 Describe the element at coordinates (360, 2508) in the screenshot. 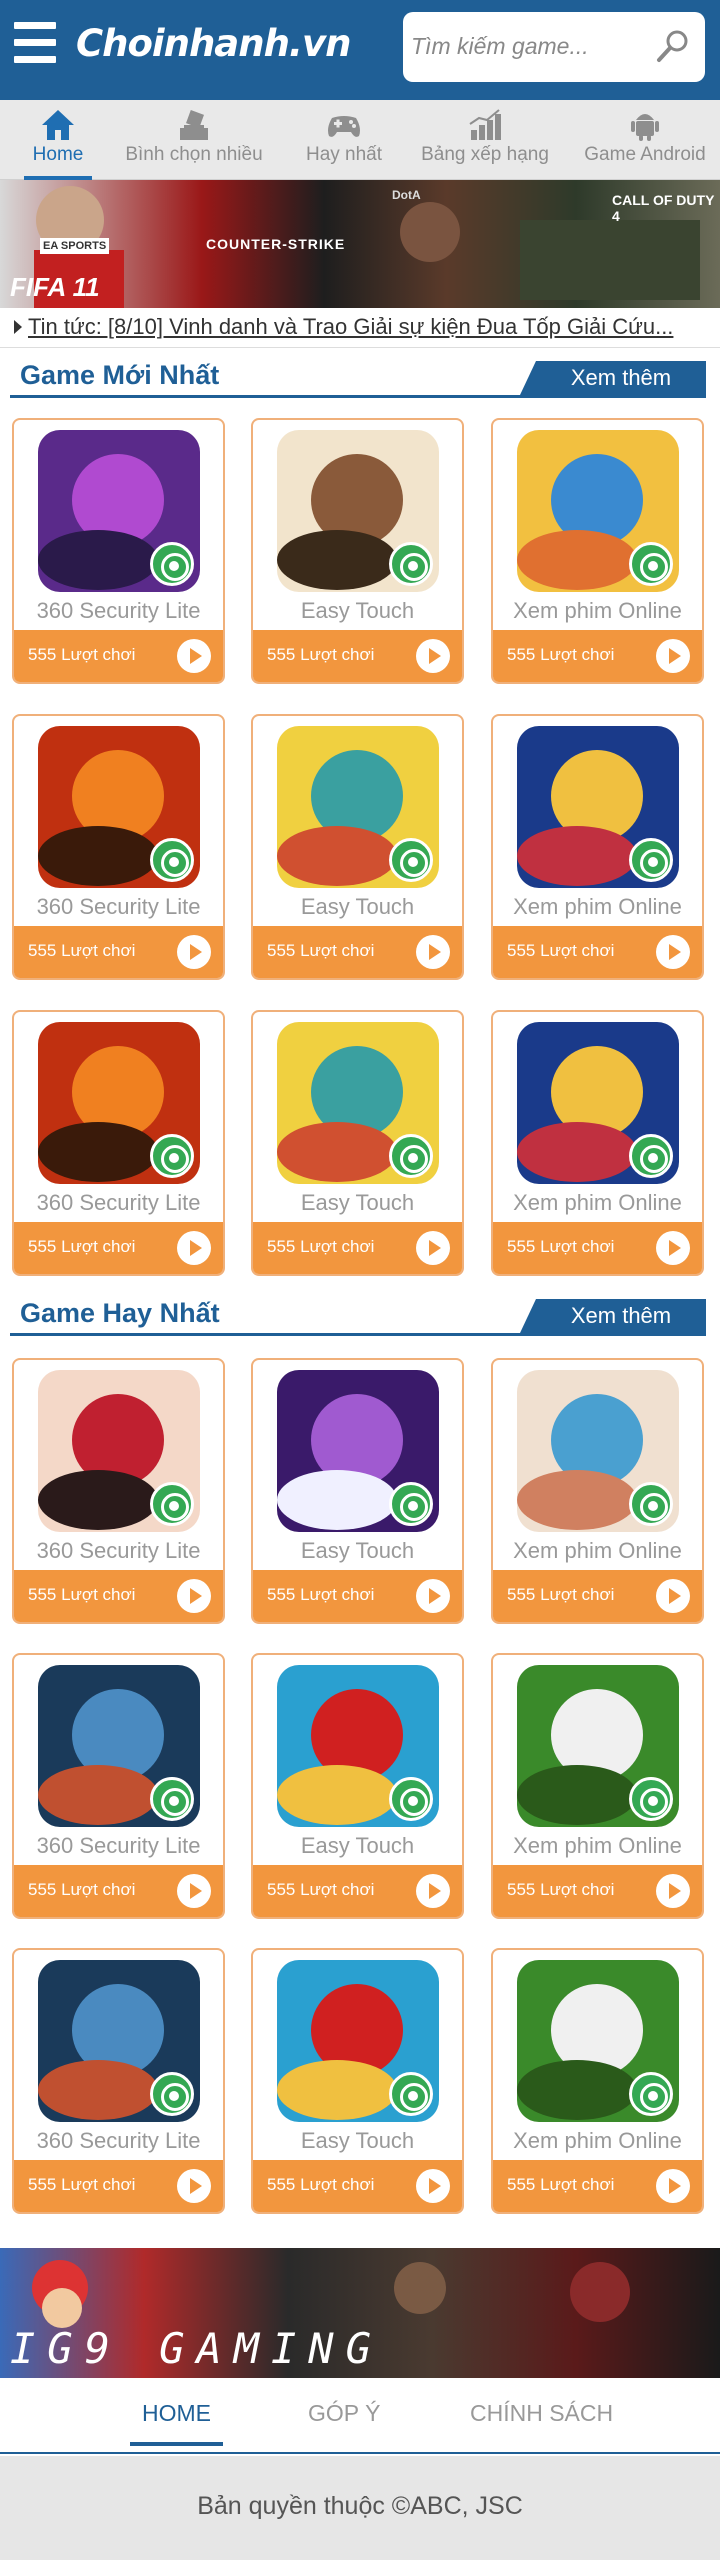

I see `copyright-text: Bản quyền thuộc ©ABC, JSC` at that location.